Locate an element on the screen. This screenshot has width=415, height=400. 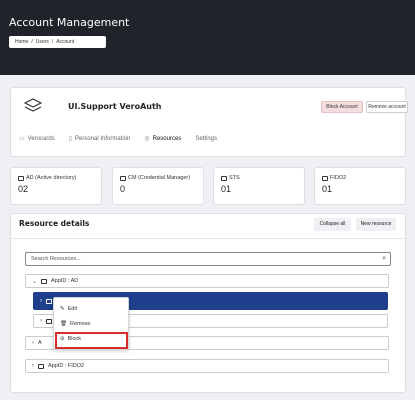
new-resource-button: New resource is located at coordinates (376, 224).